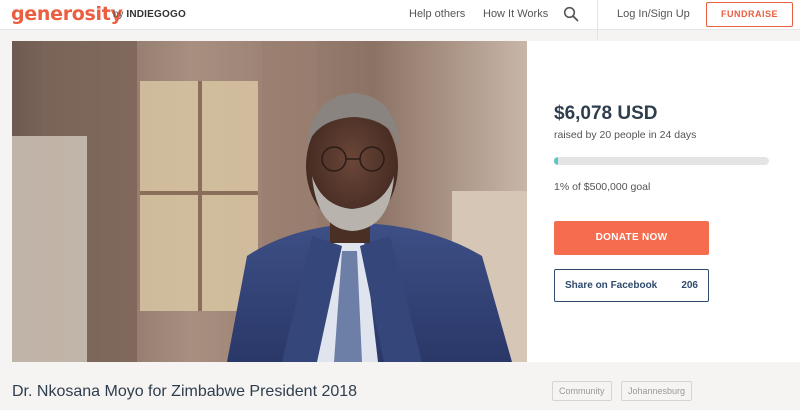 The height and width of the screenshot is (410, 800). I want to click on share-facebook-button: Share on Facebook 206, so click(631, 285).